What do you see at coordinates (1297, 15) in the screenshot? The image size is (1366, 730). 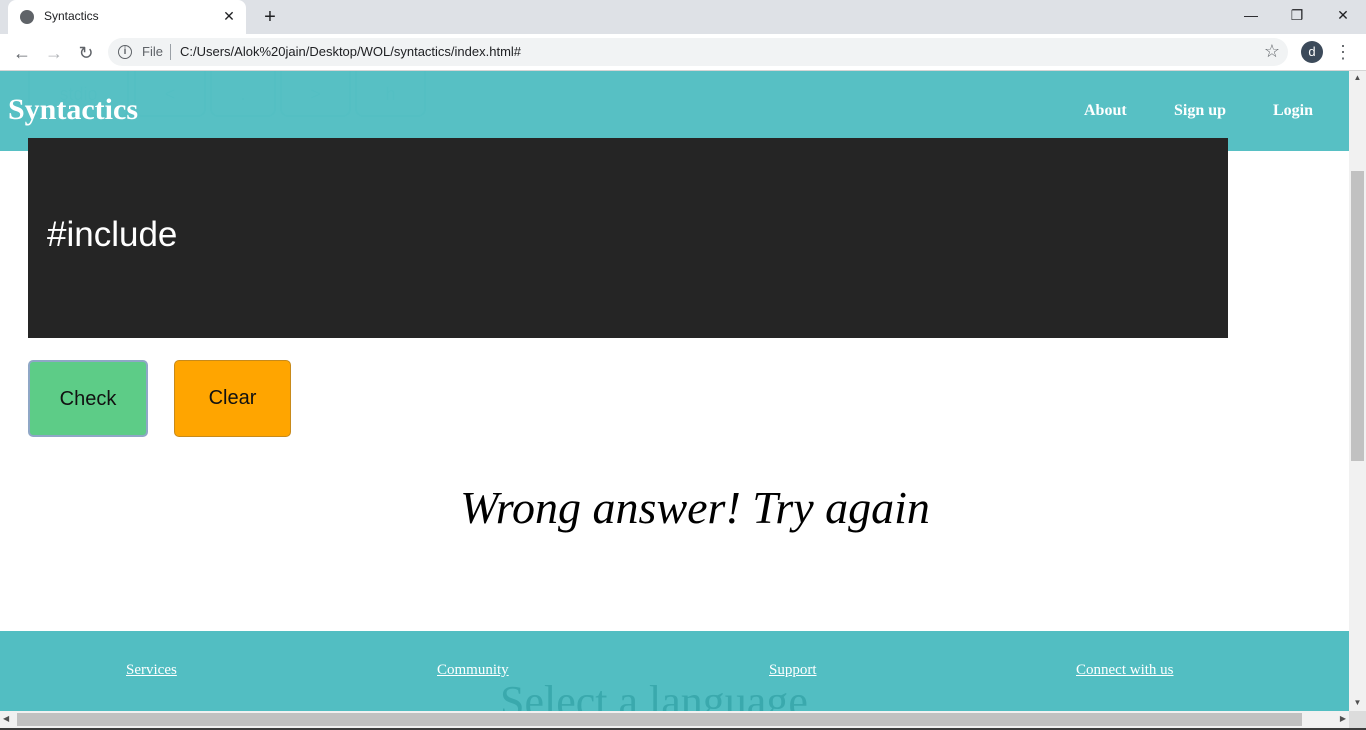 I see `restore-button: ❐` at bounding box center [1297, 15].